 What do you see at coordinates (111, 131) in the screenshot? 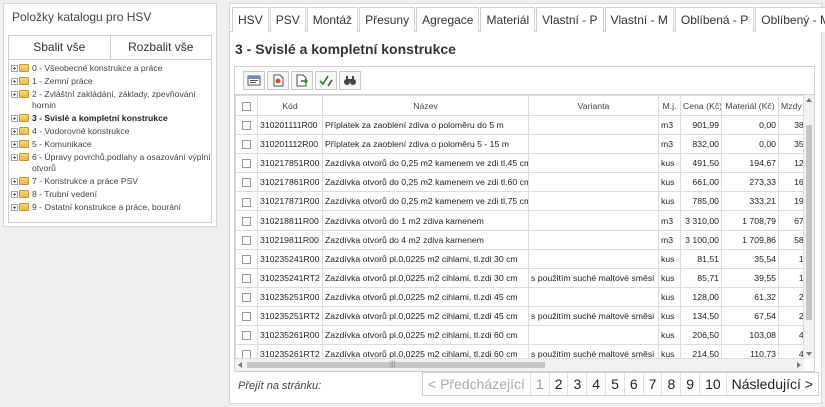
I see `tree-item: 4 - Vodorovné konstrukce` at bounding box center [111, 131].